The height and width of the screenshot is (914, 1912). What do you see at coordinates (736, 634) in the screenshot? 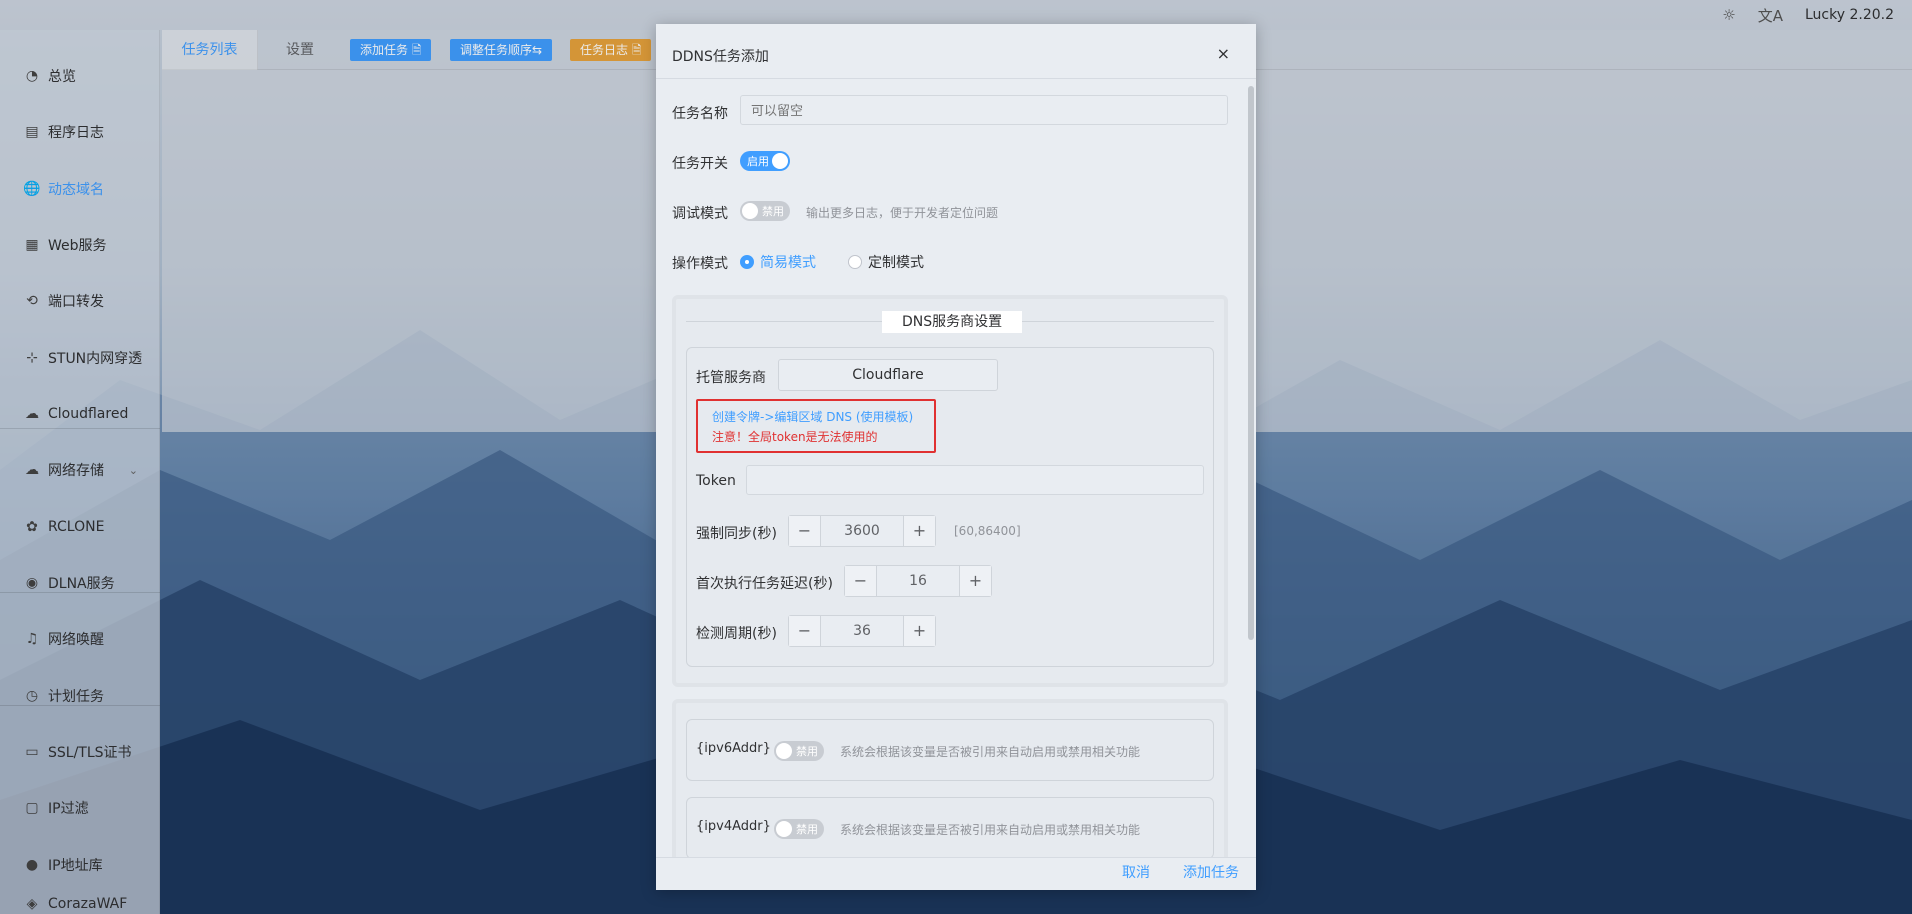
I see `check-period-label: 检测周期(秒)` at bounding box center [736, 634].